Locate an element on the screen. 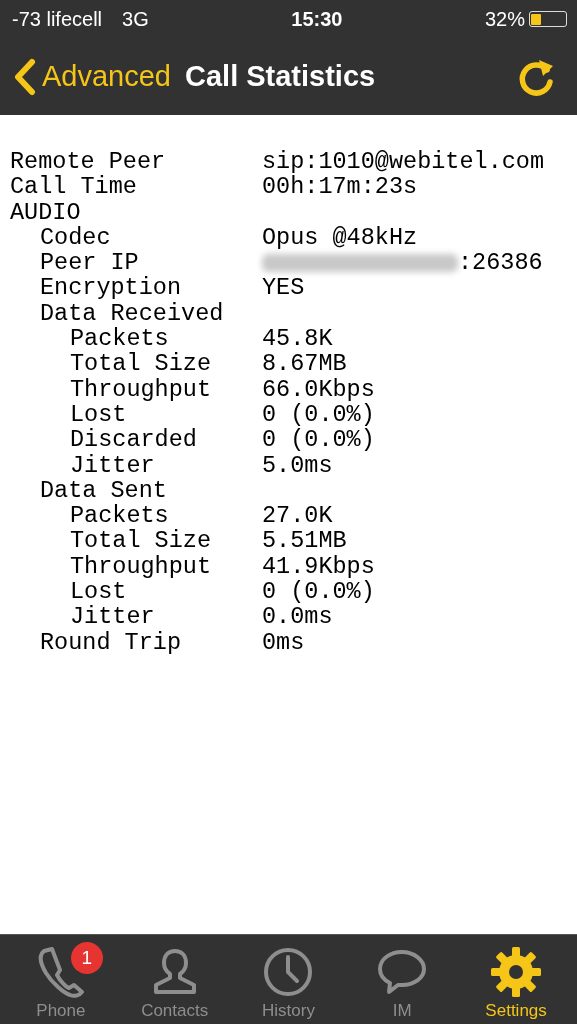 The height and width of the screenshot is (1024, 577). stat-label: Discarded is located at coordinates (133, 440).